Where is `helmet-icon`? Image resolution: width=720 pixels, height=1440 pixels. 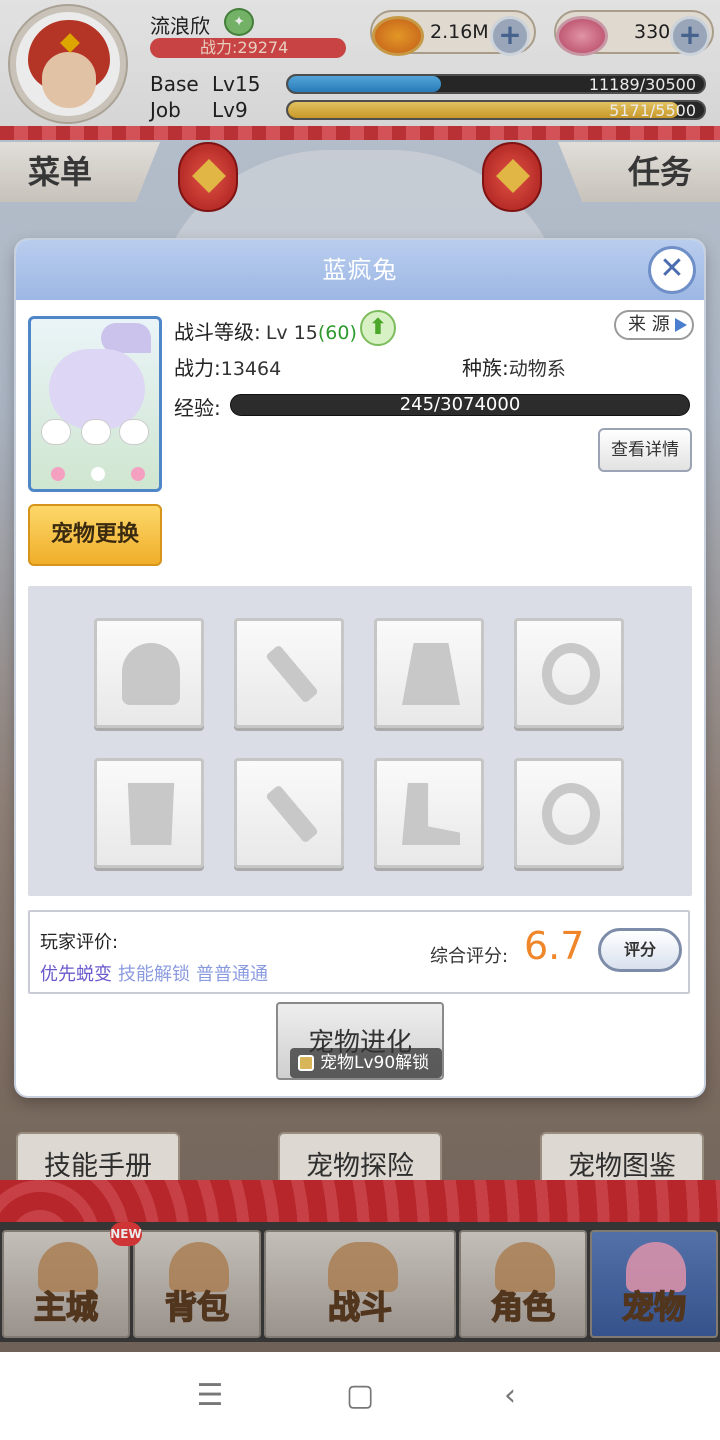 helmet-icon is located at coordinates (151, 674).